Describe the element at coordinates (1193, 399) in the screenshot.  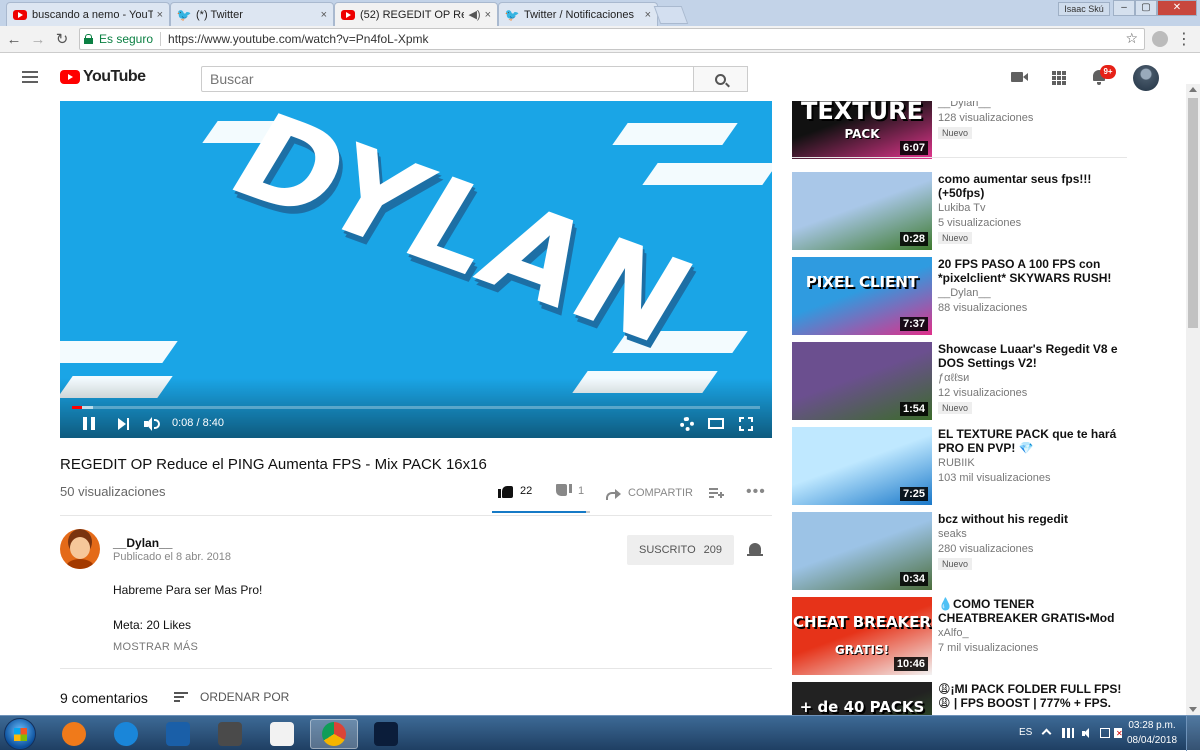
I see `page-scrollbar` at that location.